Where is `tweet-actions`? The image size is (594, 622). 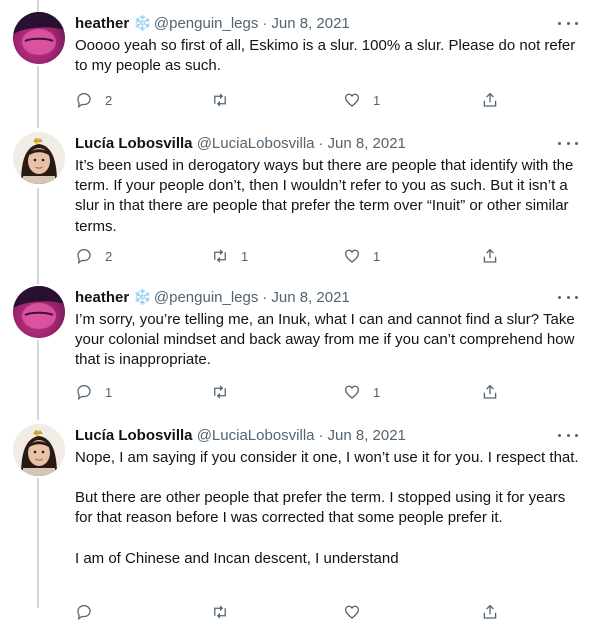
tweet-actions is located at coordinates (290, 612).